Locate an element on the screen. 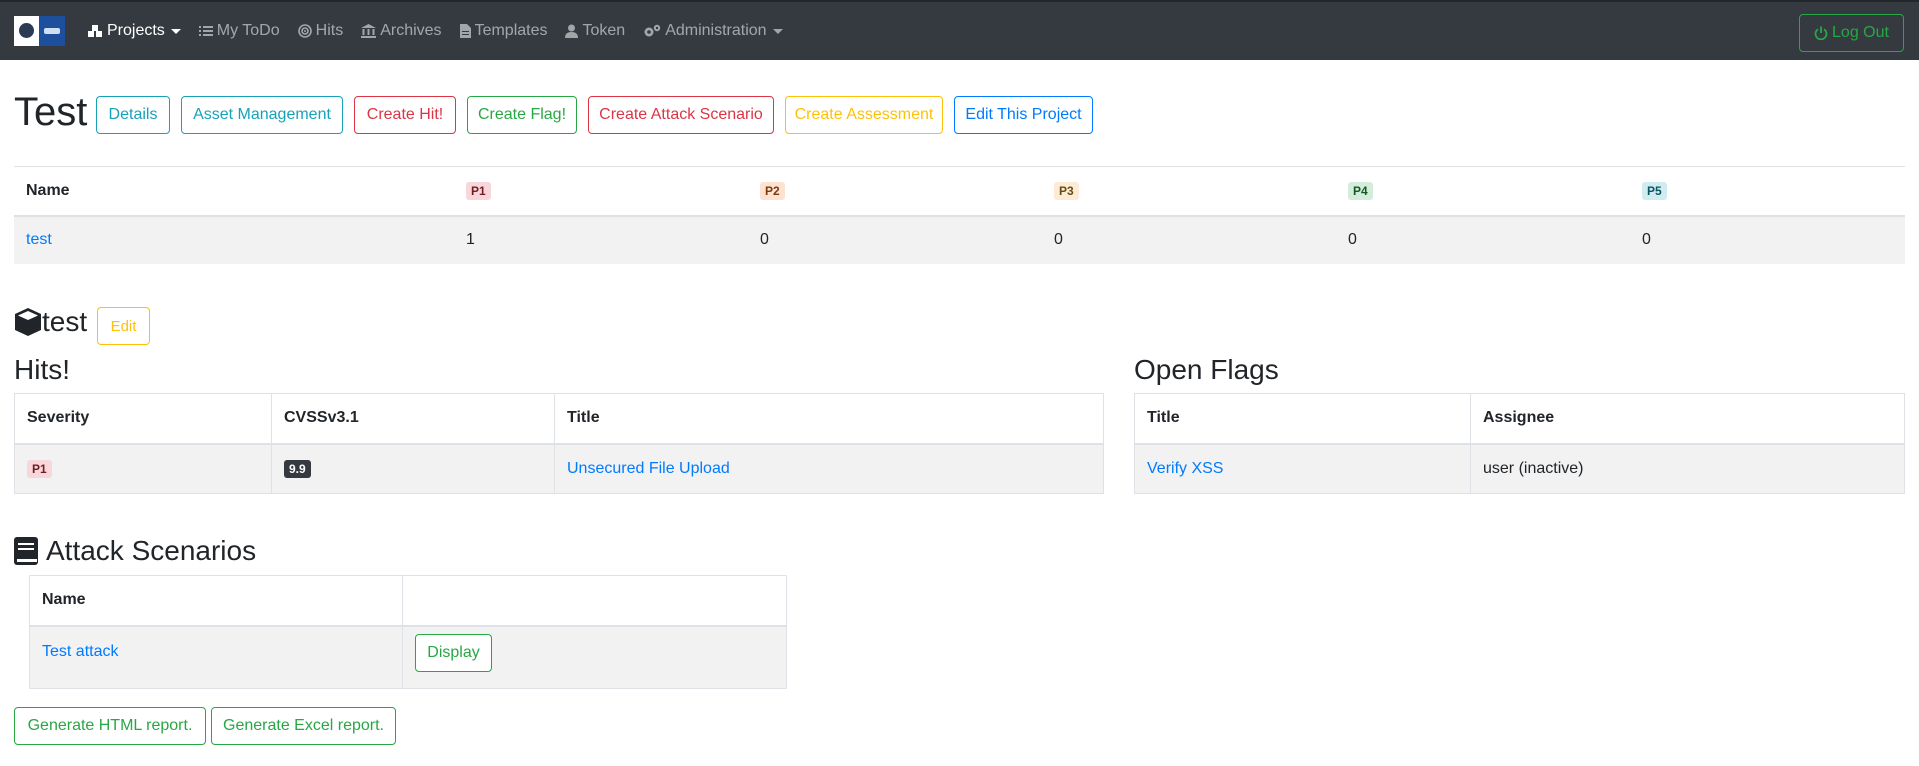  create-attack-scenario-button: Create Attack Scenario is located at coordinates (681, 115).